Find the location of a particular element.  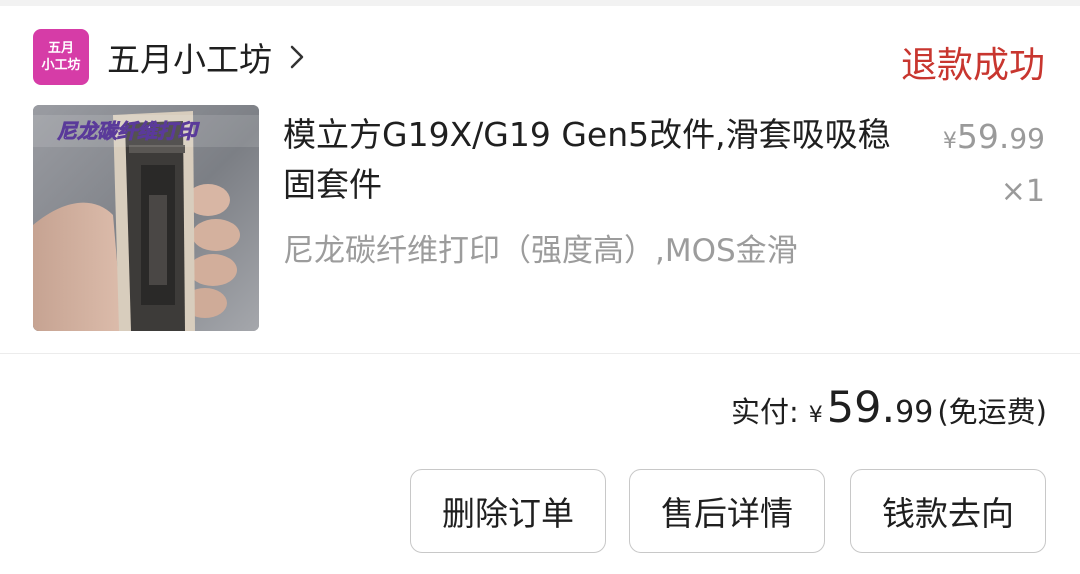

shop-logo-line1: 五月 is located at coordinates (60, 48).